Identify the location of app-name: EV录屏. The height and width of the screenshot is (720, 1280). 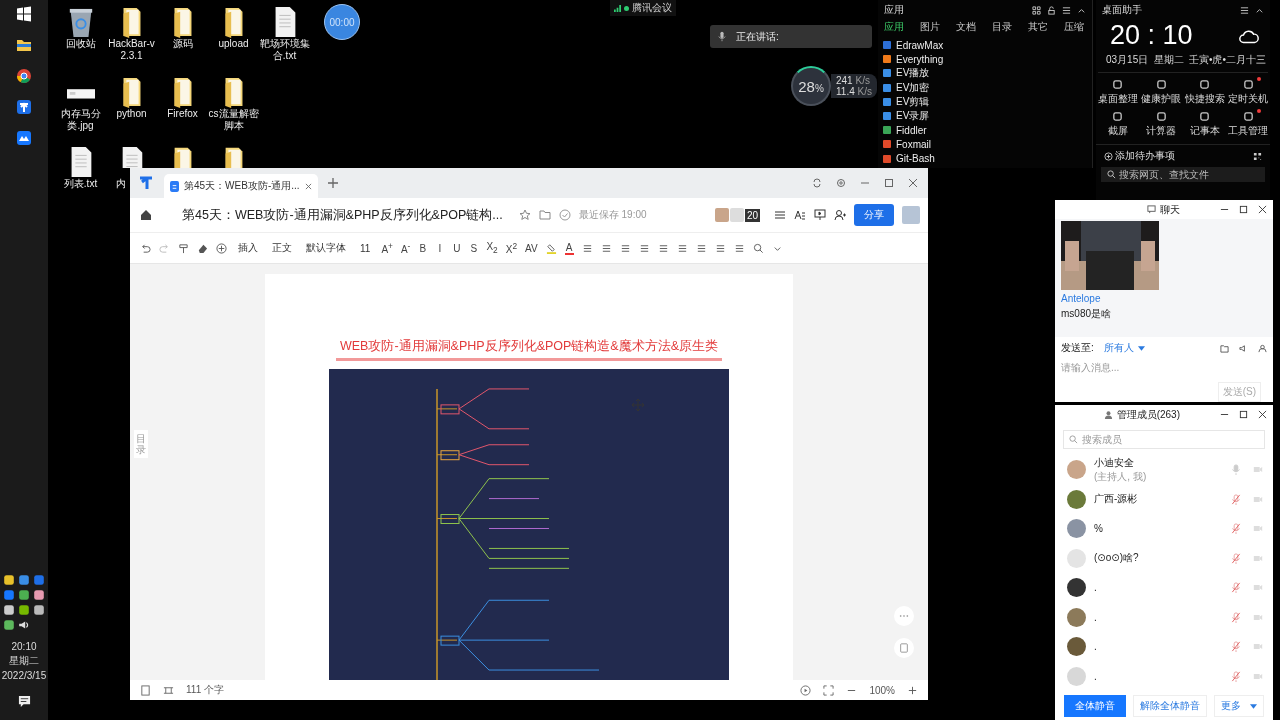
(913, 116).